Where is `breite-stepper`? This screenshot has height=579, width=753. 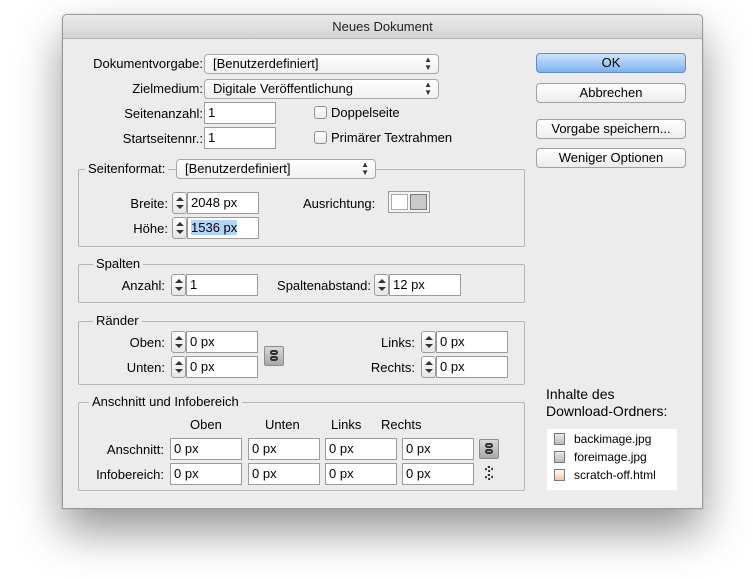 breite-stepper is located at coordinates (179, 203).